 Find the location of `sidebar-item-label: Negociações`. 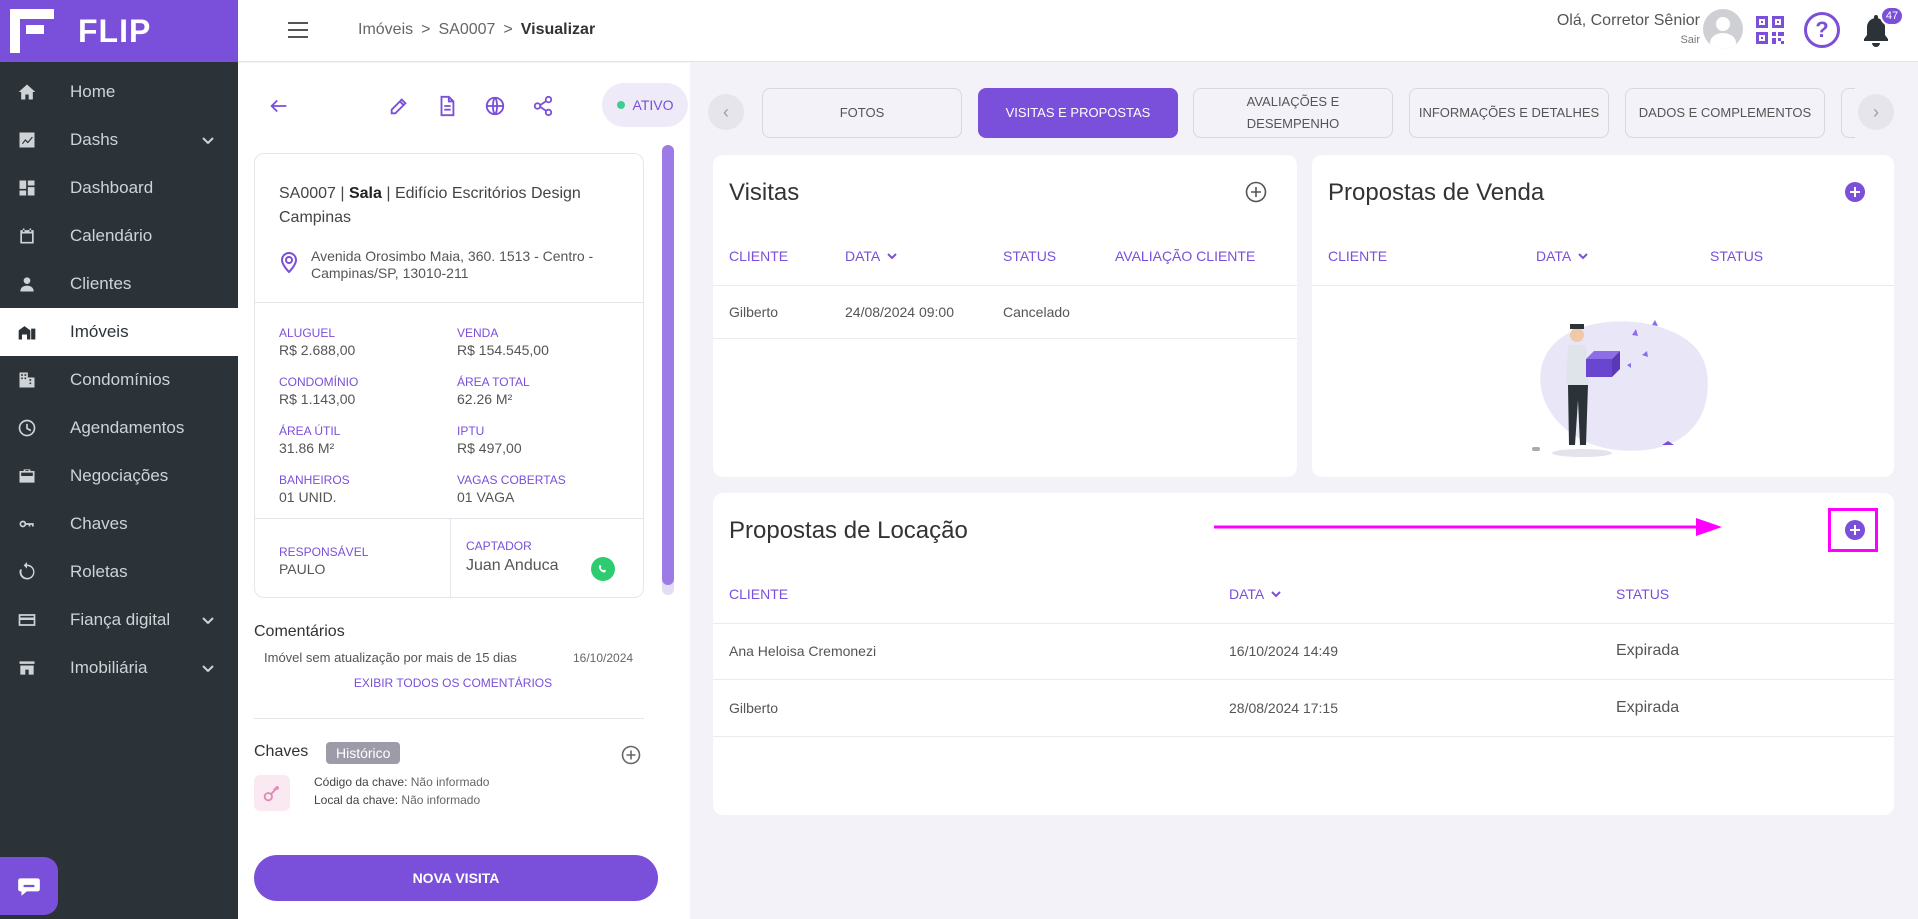

sidebar-item-label: Negociações is located at coordinates (119, 475).